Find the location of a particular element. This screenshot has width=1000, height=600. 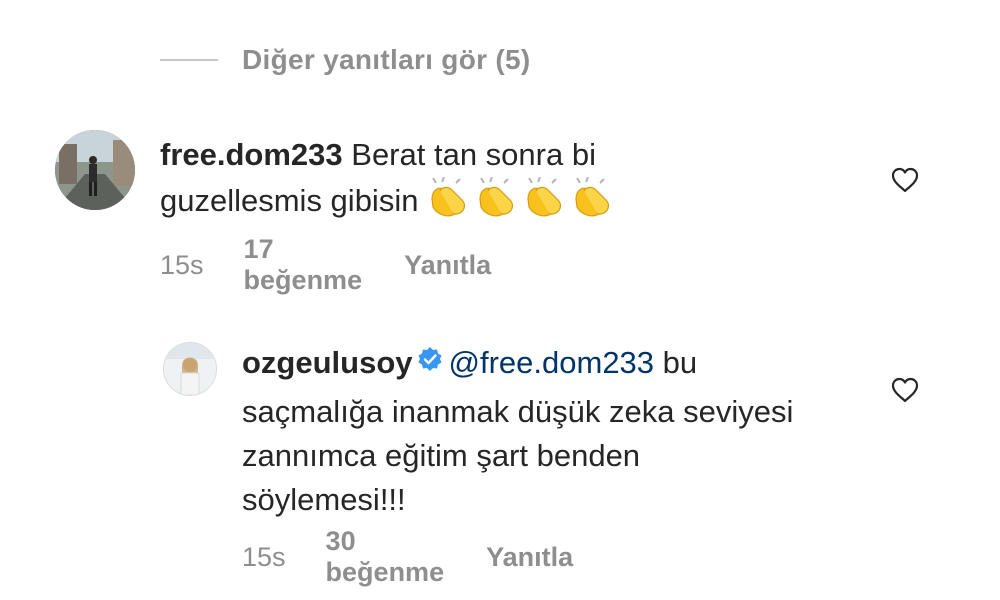

view-more-replies: Diğer yanıtları gör (5) is located at coordinates (345, 60).